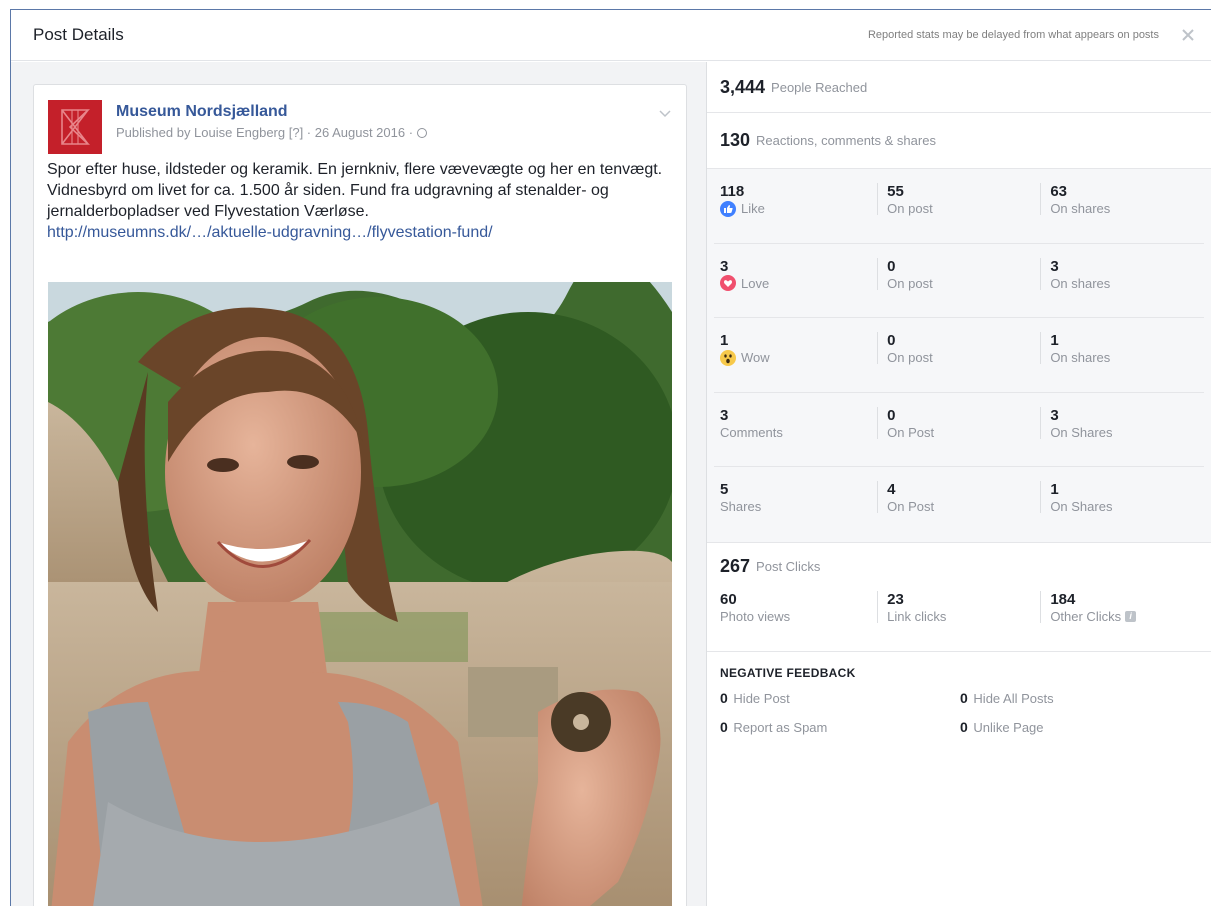  I want to click on shares-shares-label: On Shares, so click(1081, 506).